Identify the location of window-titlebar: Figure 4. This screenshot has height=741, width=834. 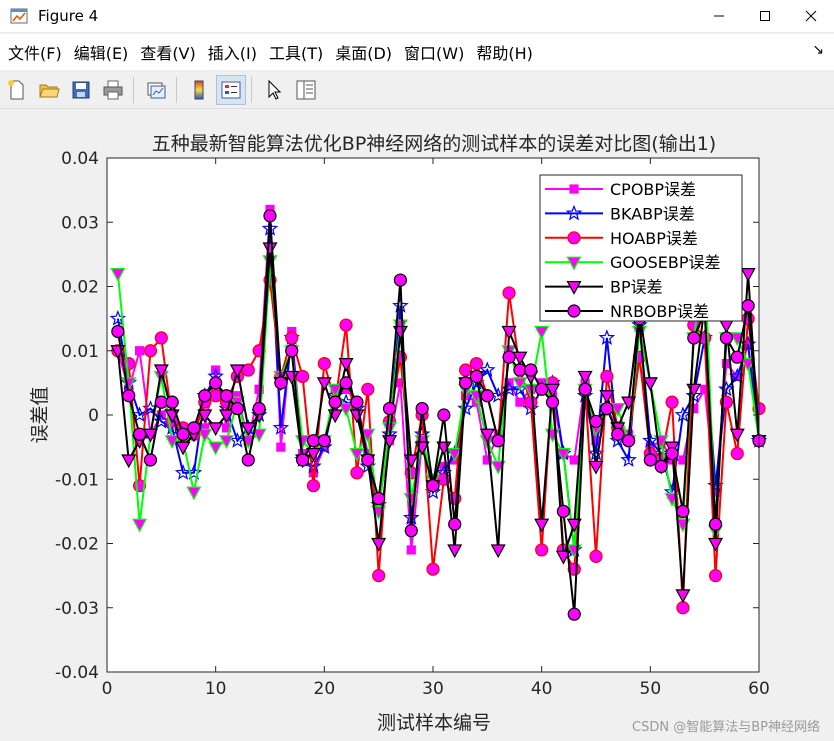
(417, 16).